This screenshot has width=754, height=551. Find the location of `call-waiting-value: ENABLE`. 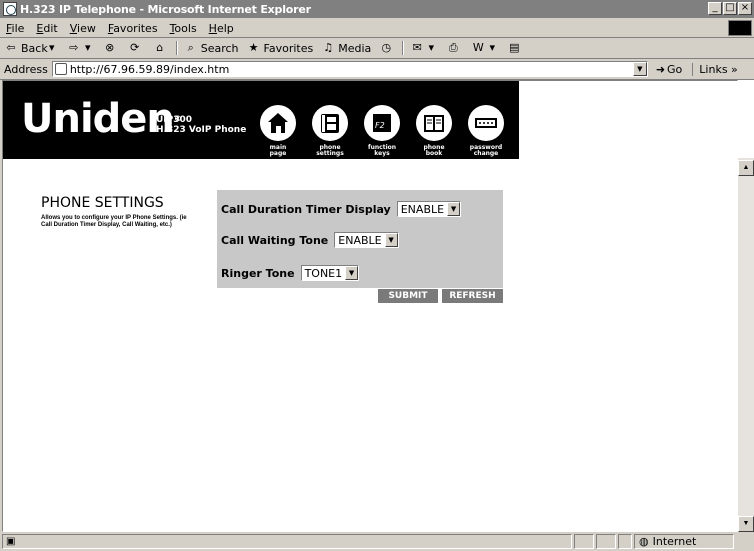

call-waiting-value: ENABLE is located at coordinates (360, 240).